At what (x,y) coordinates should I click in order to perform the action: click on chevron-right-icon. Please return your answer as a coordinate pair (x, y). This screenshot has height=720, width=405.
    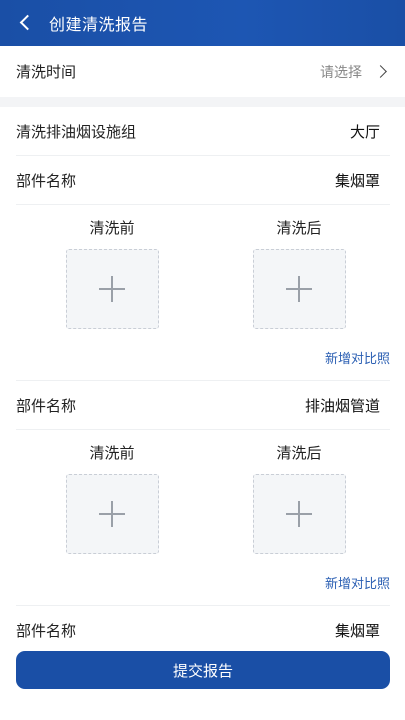
    Looking at the image, I should click on (380, 71).